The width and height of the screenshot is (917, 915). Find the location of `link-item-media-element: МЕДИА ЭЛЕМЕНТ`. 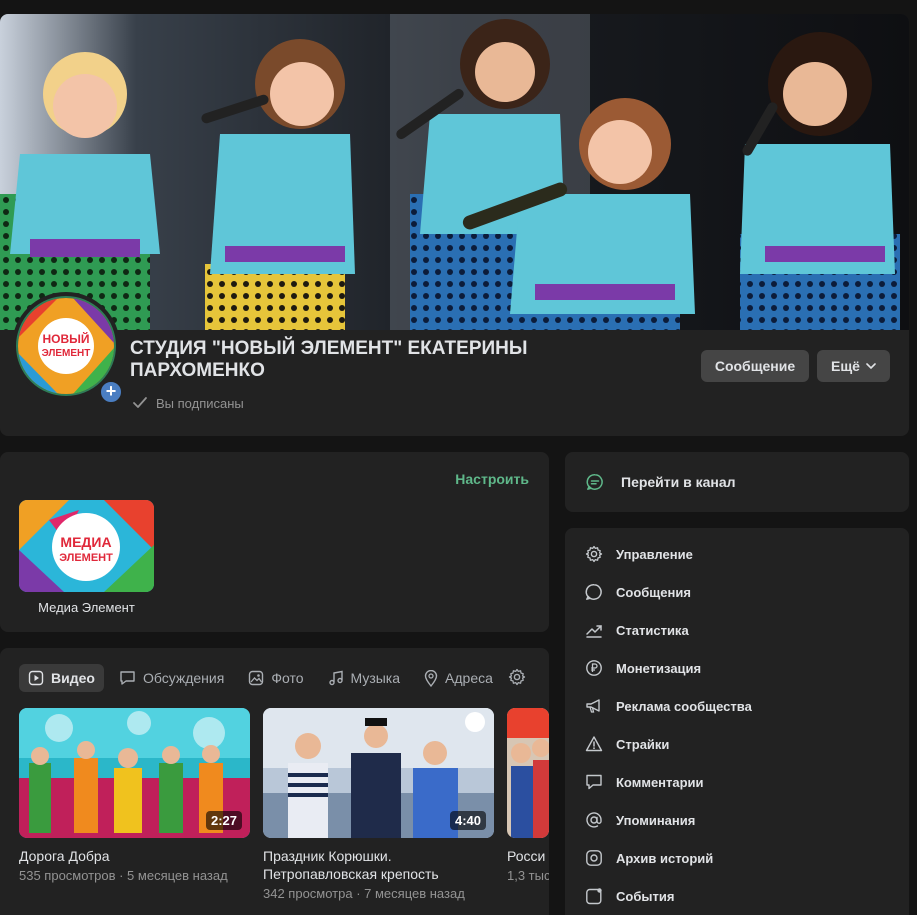

link-item-media-element: МЕДИА ЭЛЕМЕНТ is located at coordinates (86, 546).